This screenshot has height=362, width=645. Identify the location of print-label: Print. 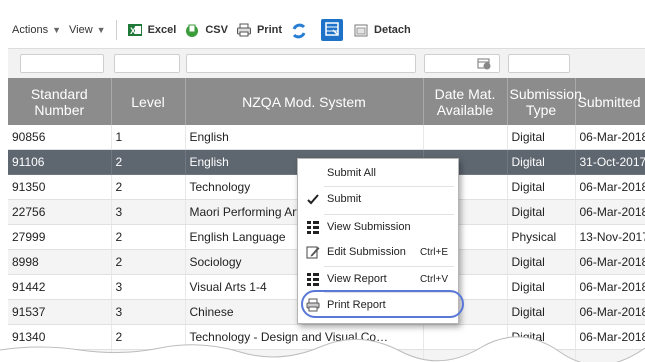
(269, 30).